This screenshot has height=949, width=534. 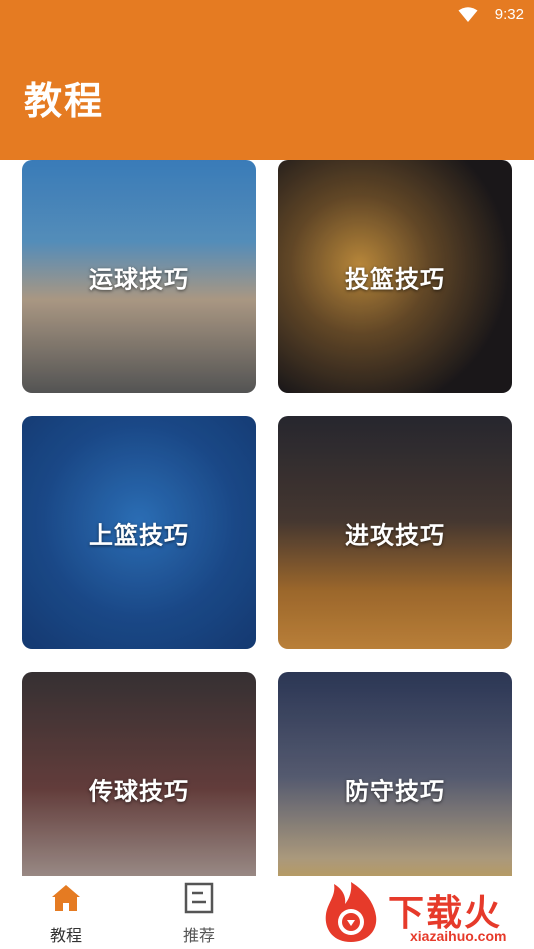 What do you see at coordinates (395, 791) in the screenshot?
I see `card-label: 防守技巧` at bounding box center [395, 791].